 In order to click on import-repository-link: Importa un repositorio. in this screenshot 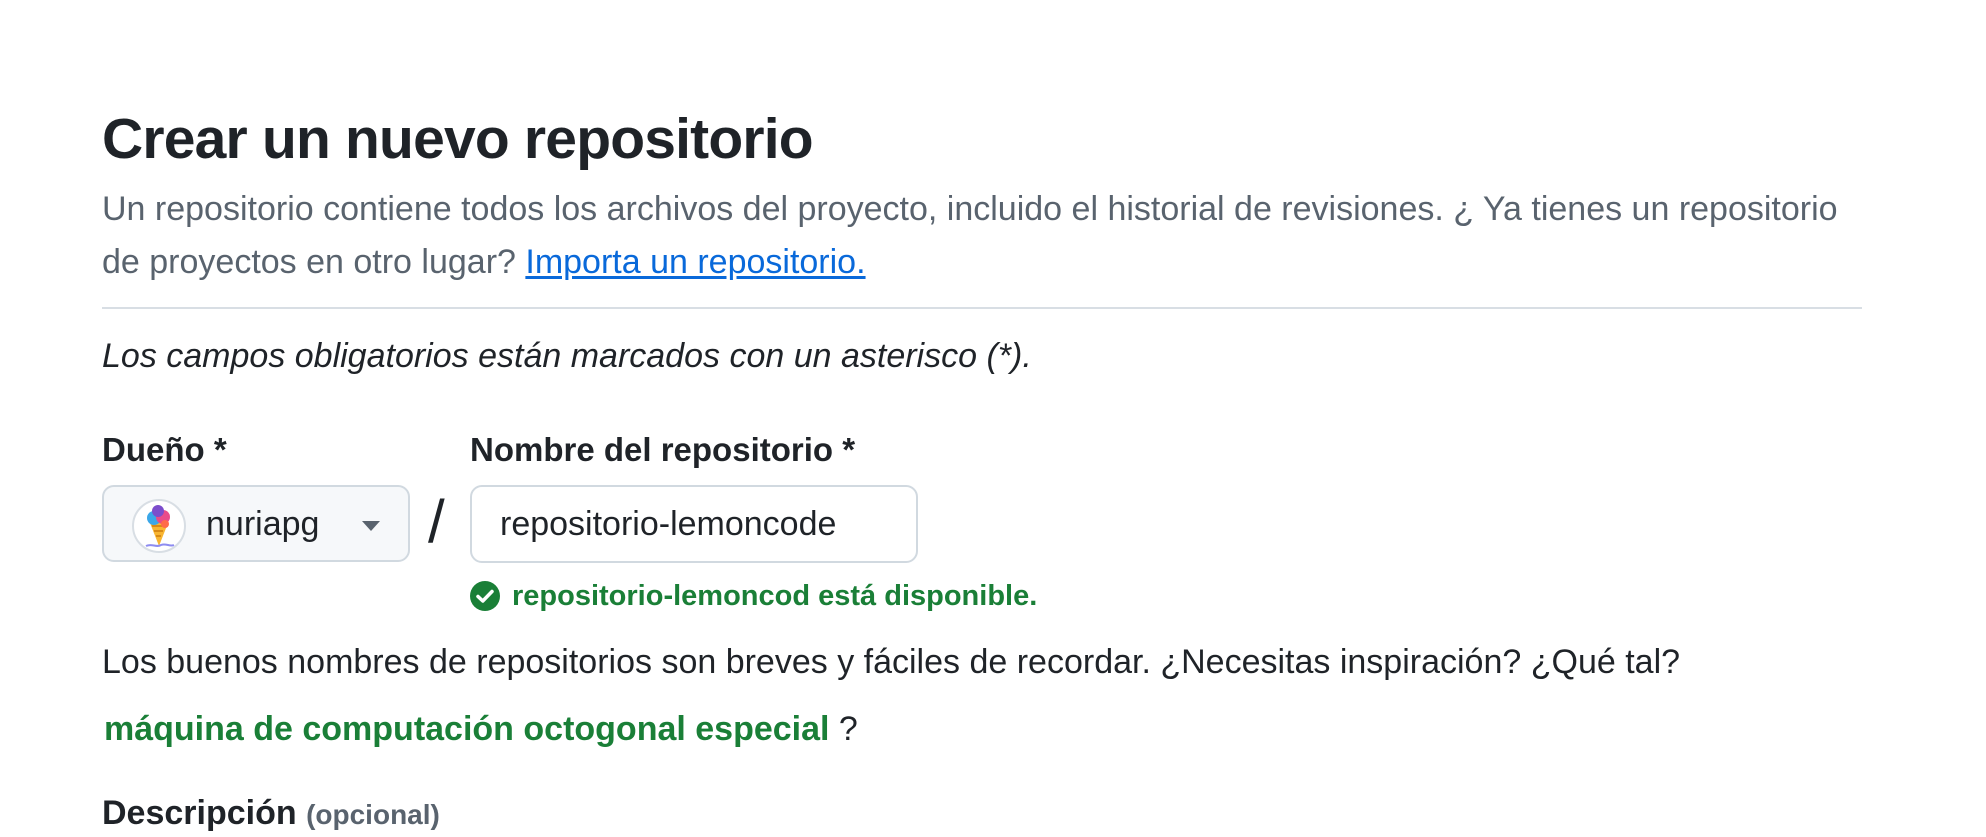, I will do `click(695, 262)`.